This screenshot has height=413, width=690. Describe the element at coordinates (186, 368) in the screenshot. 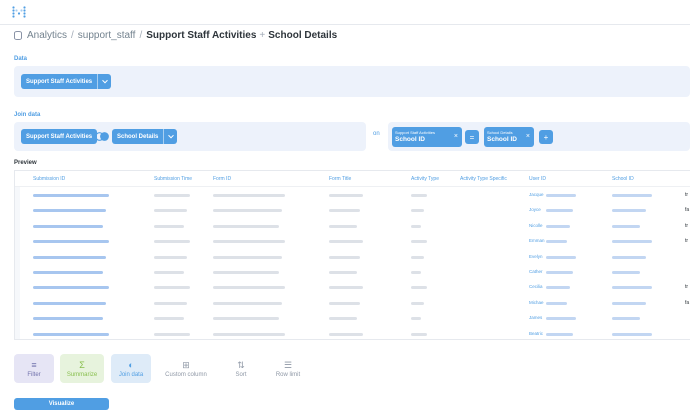

I see `custom-column-button: ⊞ Custom column` at that location.